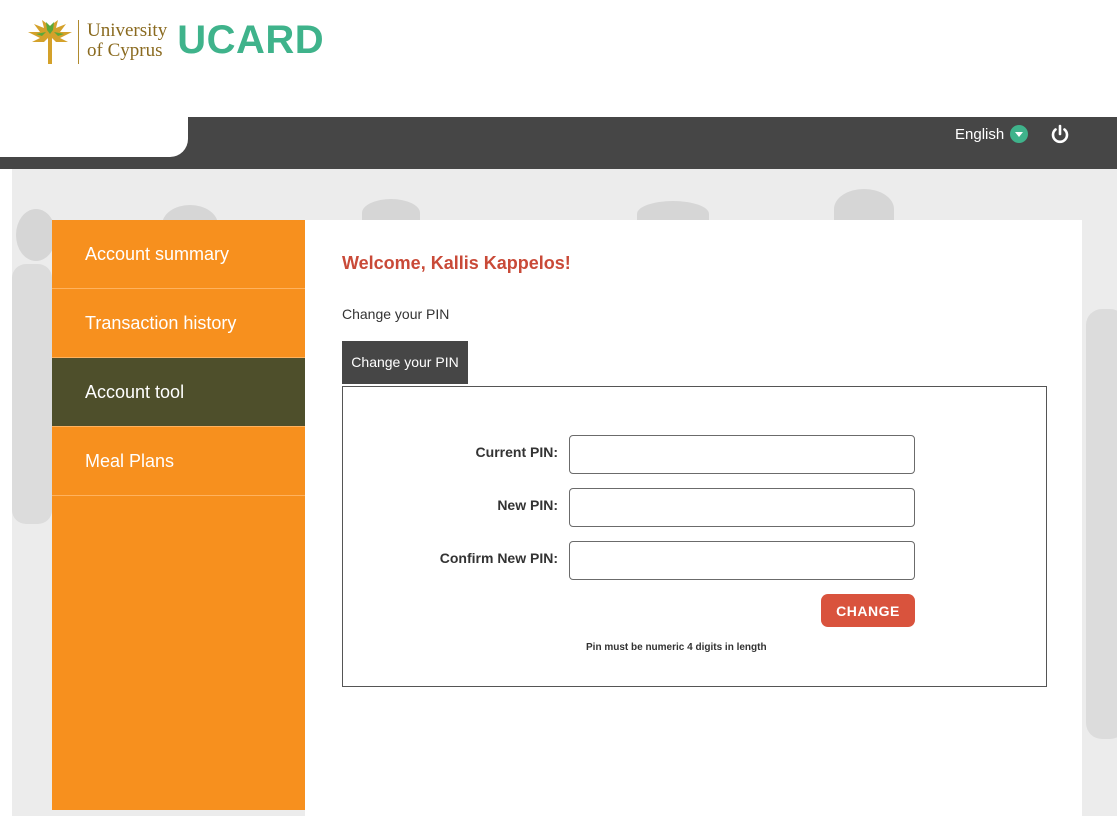  Describe the element at coordinates (558, 58) in the screenshot. I see `header: University of Cyprus UCARD` at that location.